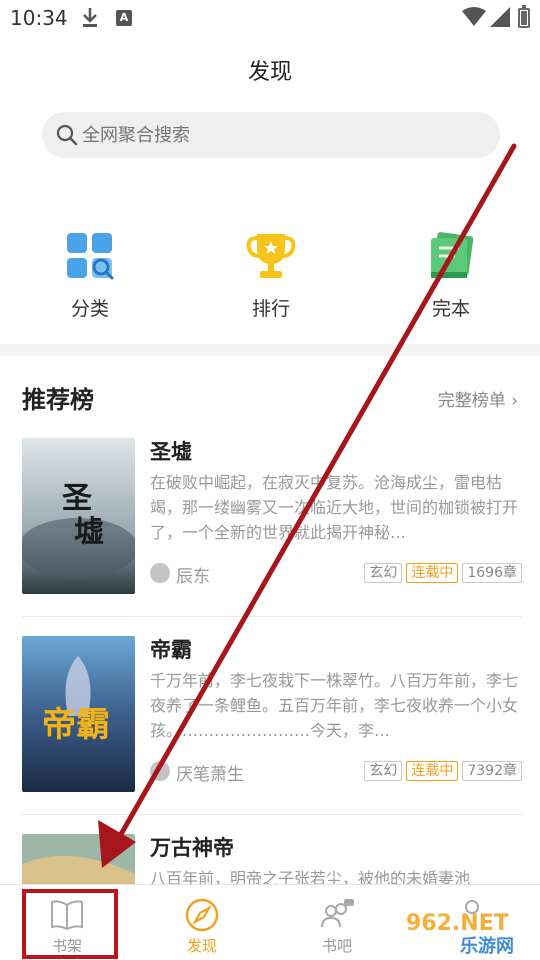 Image resolution: width=540 pixels, height=960 pixels. What do you see at coordinates (270, 309) in the screenshot?
I see `ranking-label: 排行` at bounding box center [270, 309].